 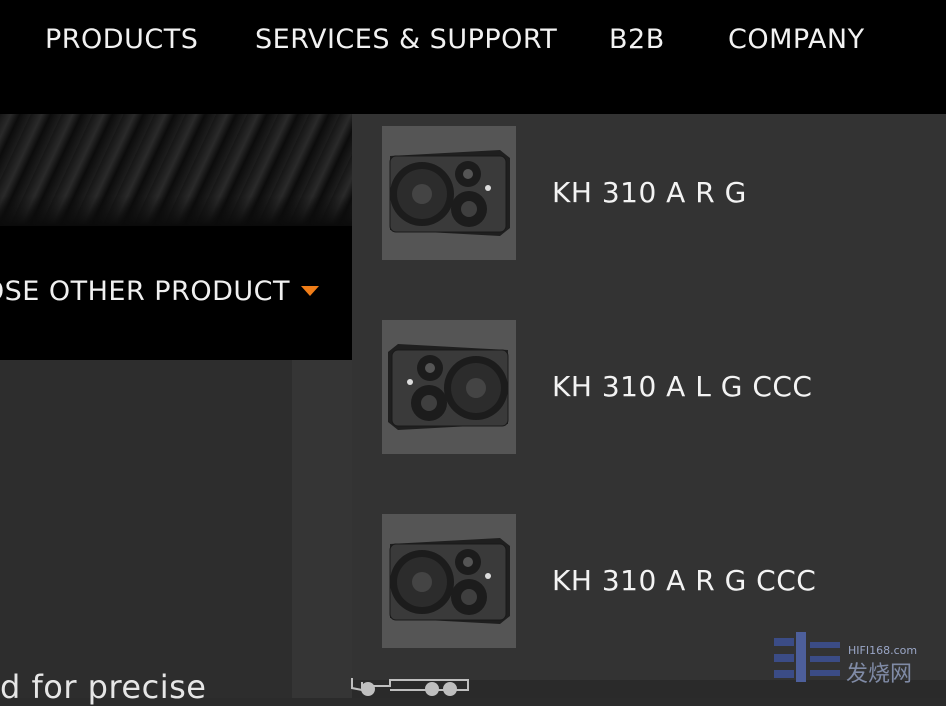 What do you see at coordinates (684, 580) in the screenshot?
I see `product-name: KH 310 A R G CCC` at bounding box center [684, 580].